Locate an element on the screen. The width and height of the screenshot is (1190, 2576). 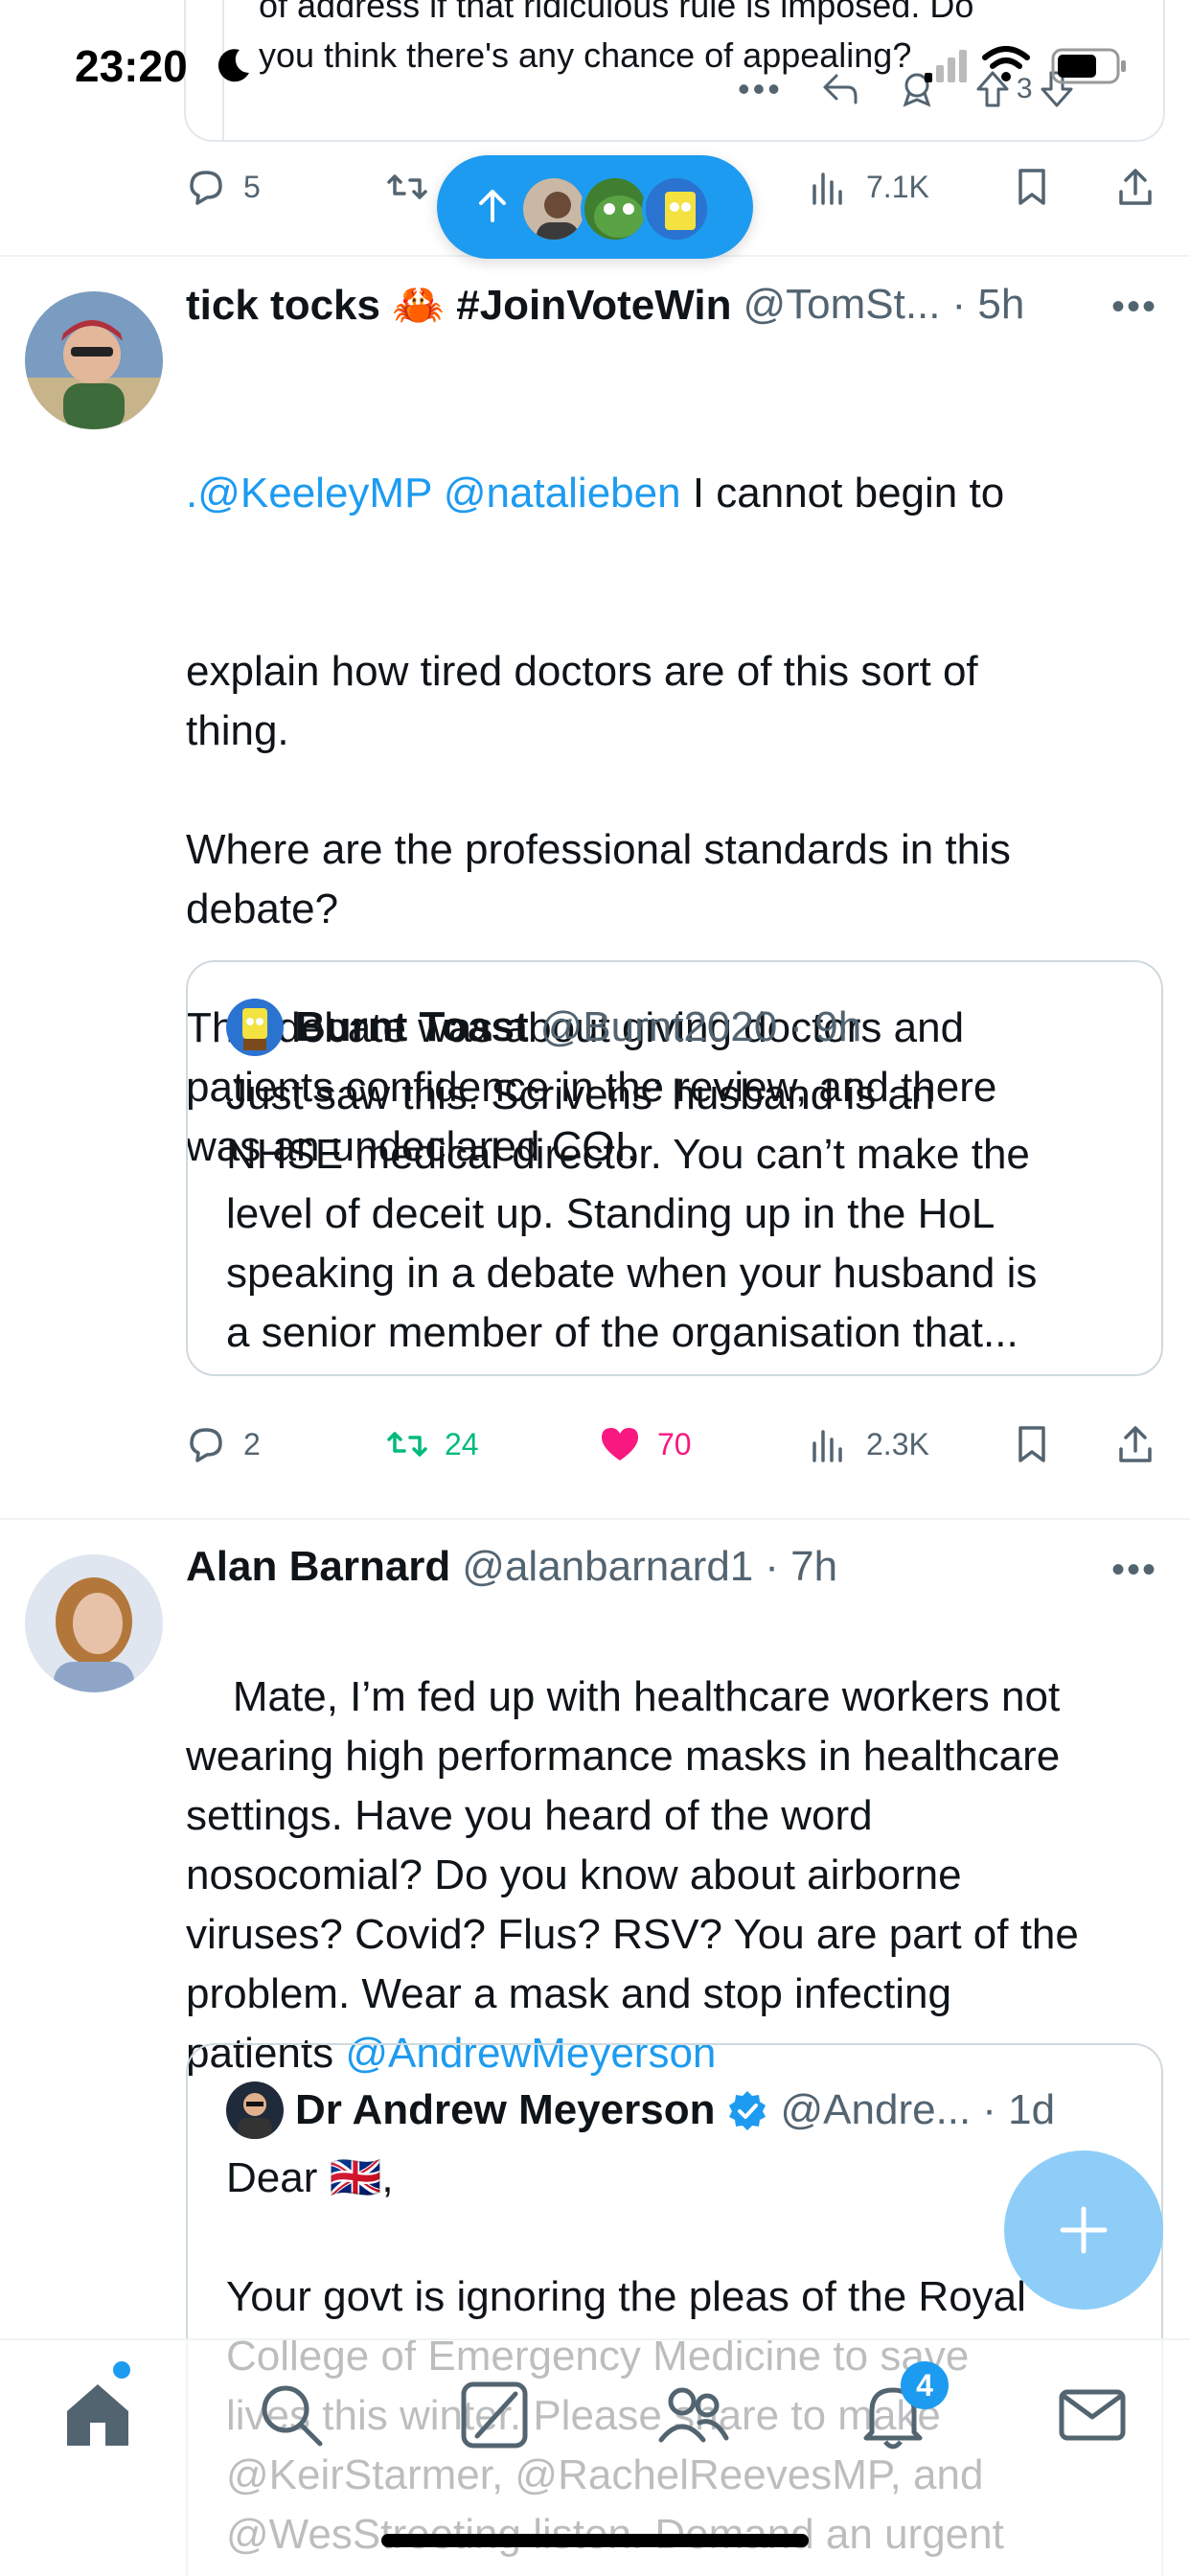
quote-header: Burnt Toast @Burnt2020 · 9h is located at coordinates (543, 1027).